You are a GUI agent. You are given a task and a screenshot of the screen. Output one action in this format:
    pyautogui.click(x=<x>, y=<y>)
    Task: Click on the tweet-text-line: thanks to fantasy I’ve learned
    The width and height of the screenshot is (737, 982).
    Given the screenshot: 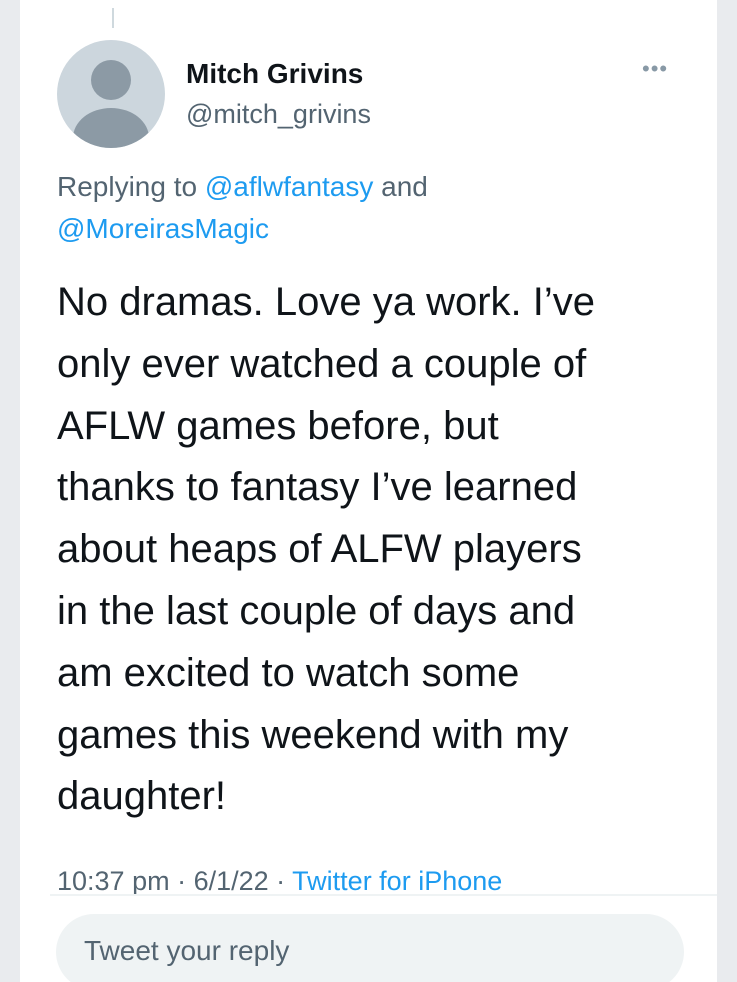 What is the action you would take?
    pyautogui.click(x=317, y=487)
    